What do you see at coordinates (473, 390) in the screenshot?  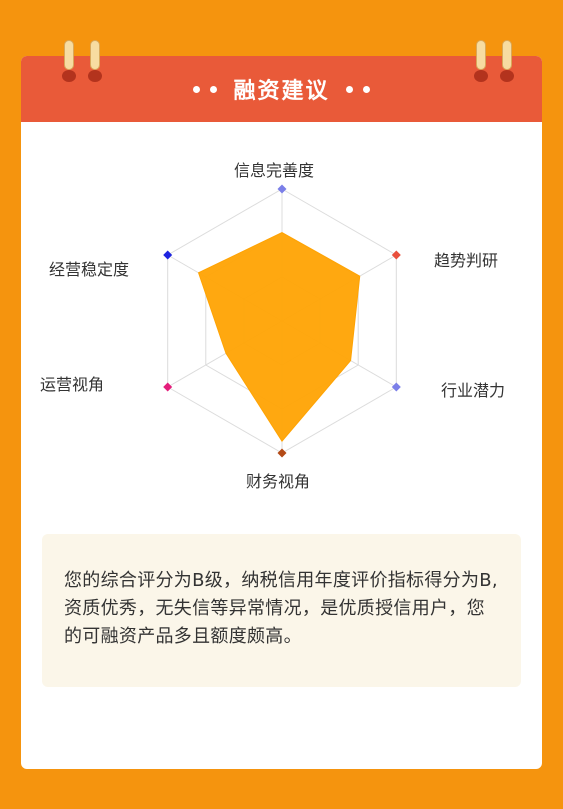 I see `radar-axis-label: 行业潜力` at bounding box center [473, 390].